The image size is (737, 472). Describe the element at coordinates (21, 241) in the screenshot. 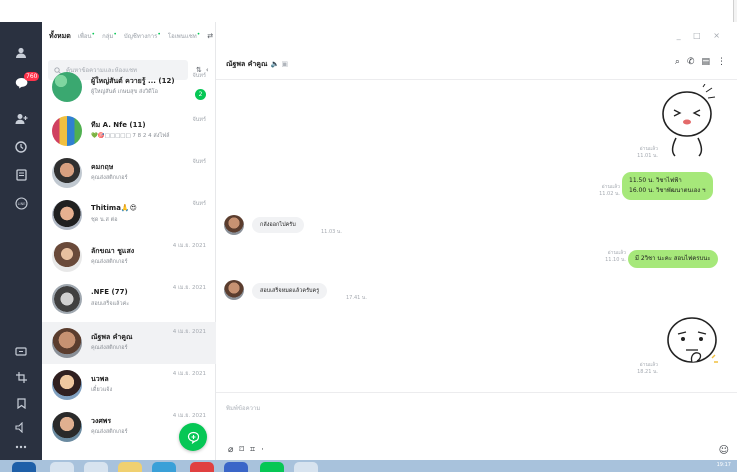

I see `nav-rail: 760 LINE` at that location.